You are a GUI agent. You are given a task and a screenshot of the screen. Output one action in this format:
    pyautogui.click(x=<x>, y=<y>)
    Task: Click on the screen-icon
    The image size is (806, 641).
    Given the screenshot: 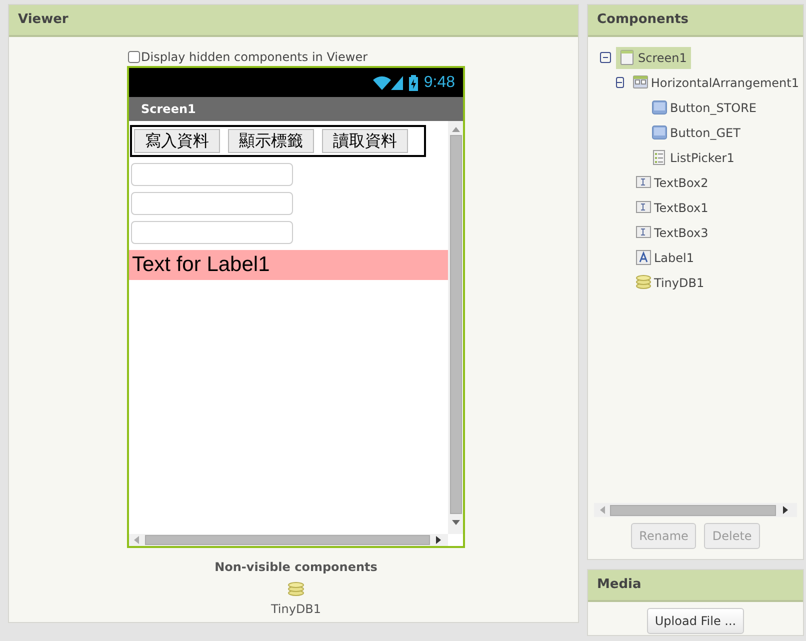 What is the action you would take?
    pyautogui.click(x=627, y=57)
    